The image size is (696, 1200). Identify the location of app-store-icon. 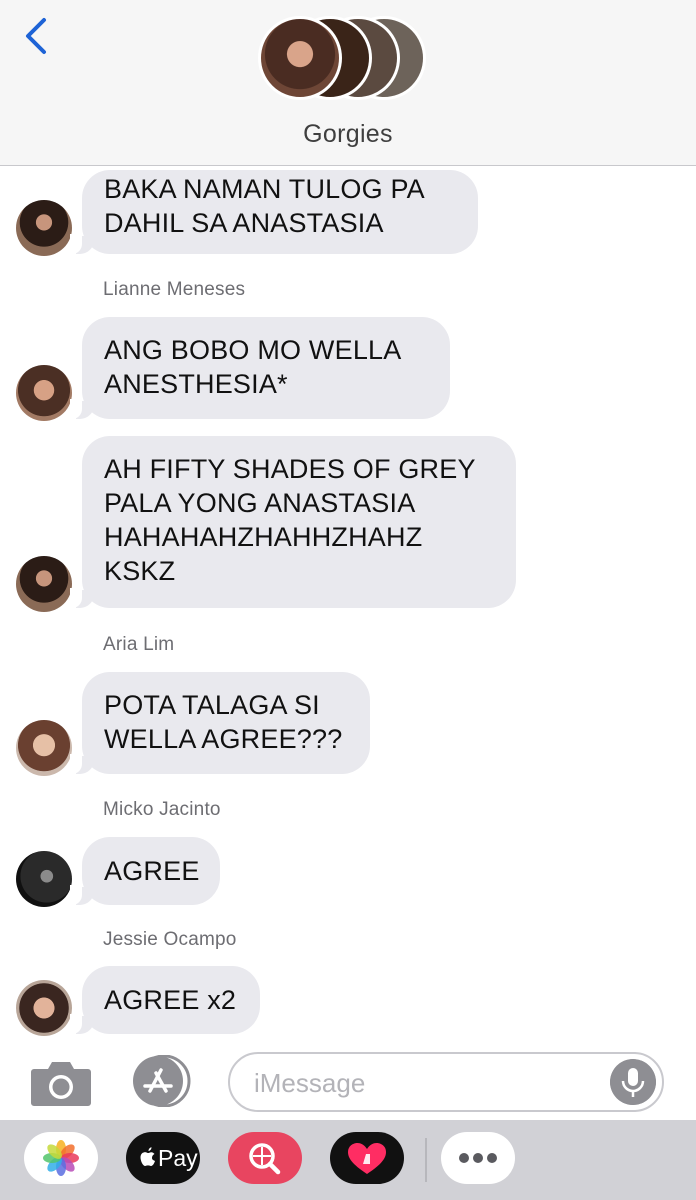
(162, 1081).